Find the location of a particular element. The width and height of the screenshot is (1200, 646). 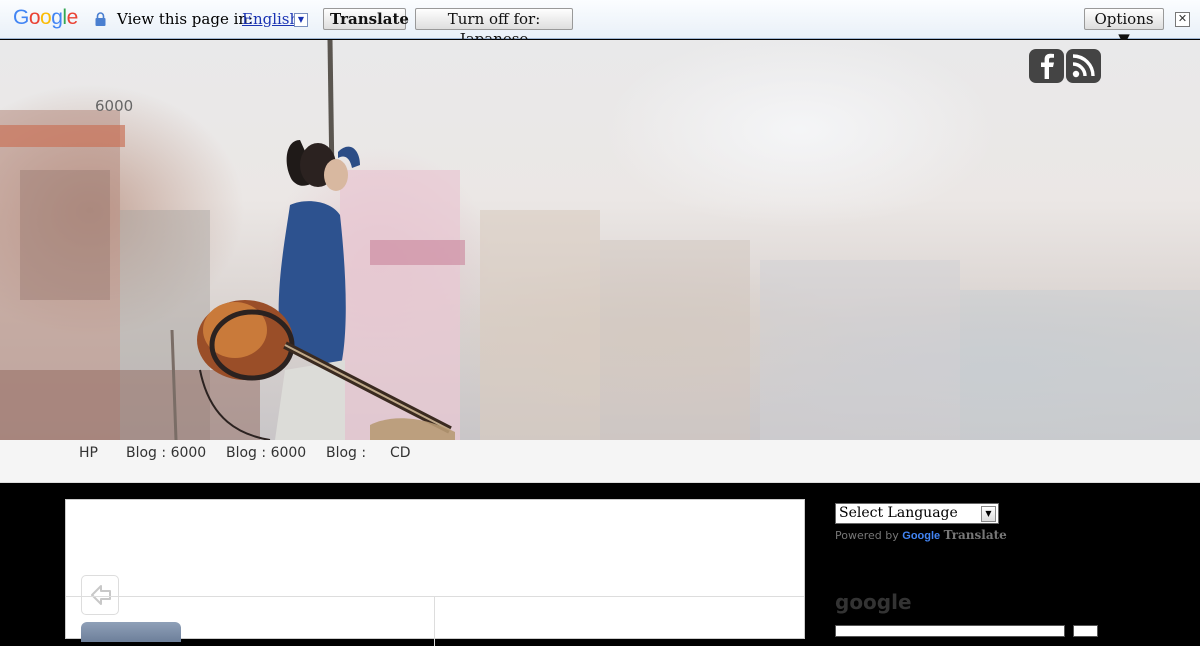

powered-by-google-translate: Powered by Google Translate is located at coordinates (921, 535).